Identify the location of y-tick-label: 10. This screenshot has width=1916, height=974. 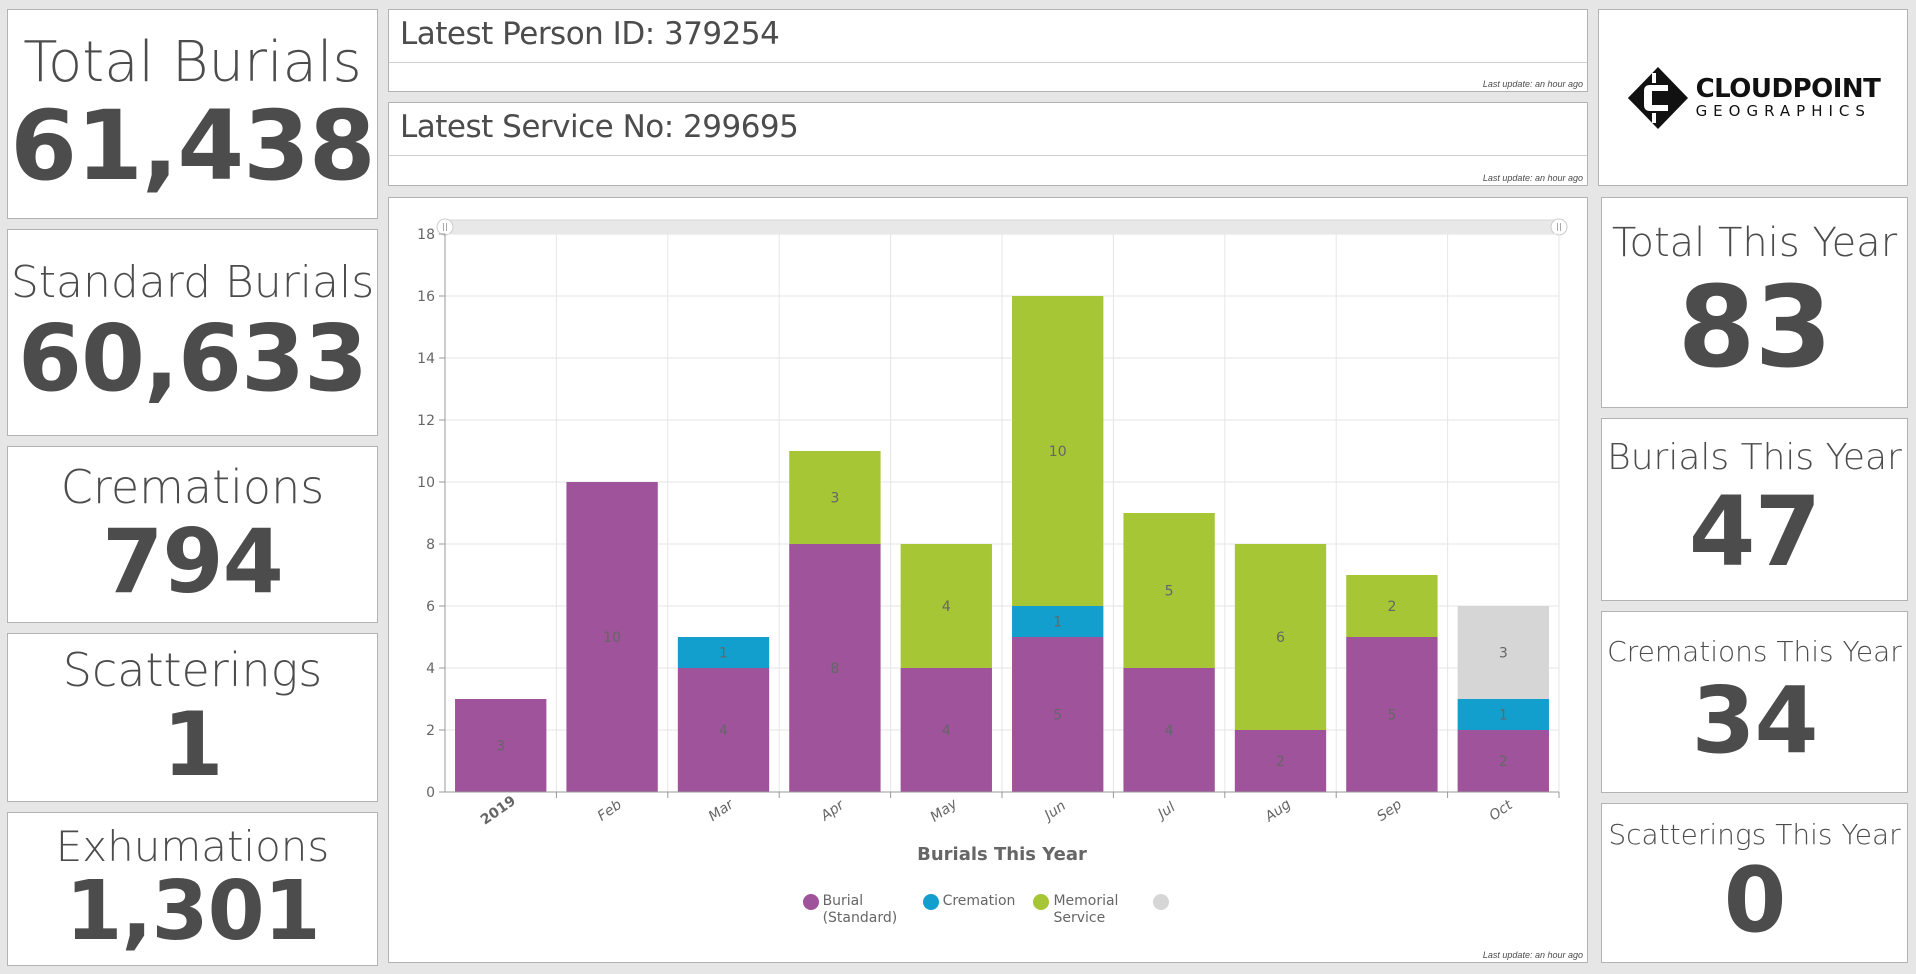
(426, 483).